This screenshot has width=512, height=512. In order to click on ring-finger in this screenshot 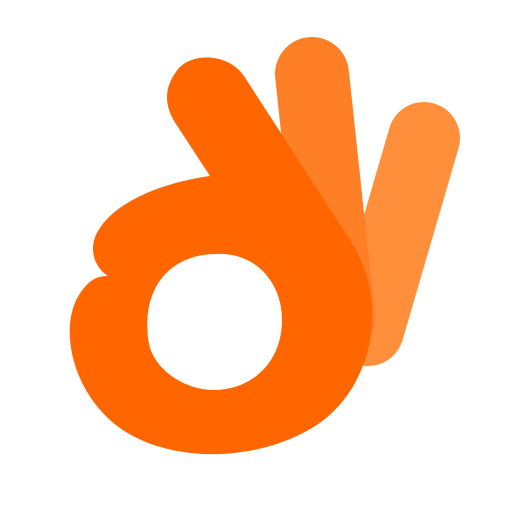, I will do `click(396, 234)`.